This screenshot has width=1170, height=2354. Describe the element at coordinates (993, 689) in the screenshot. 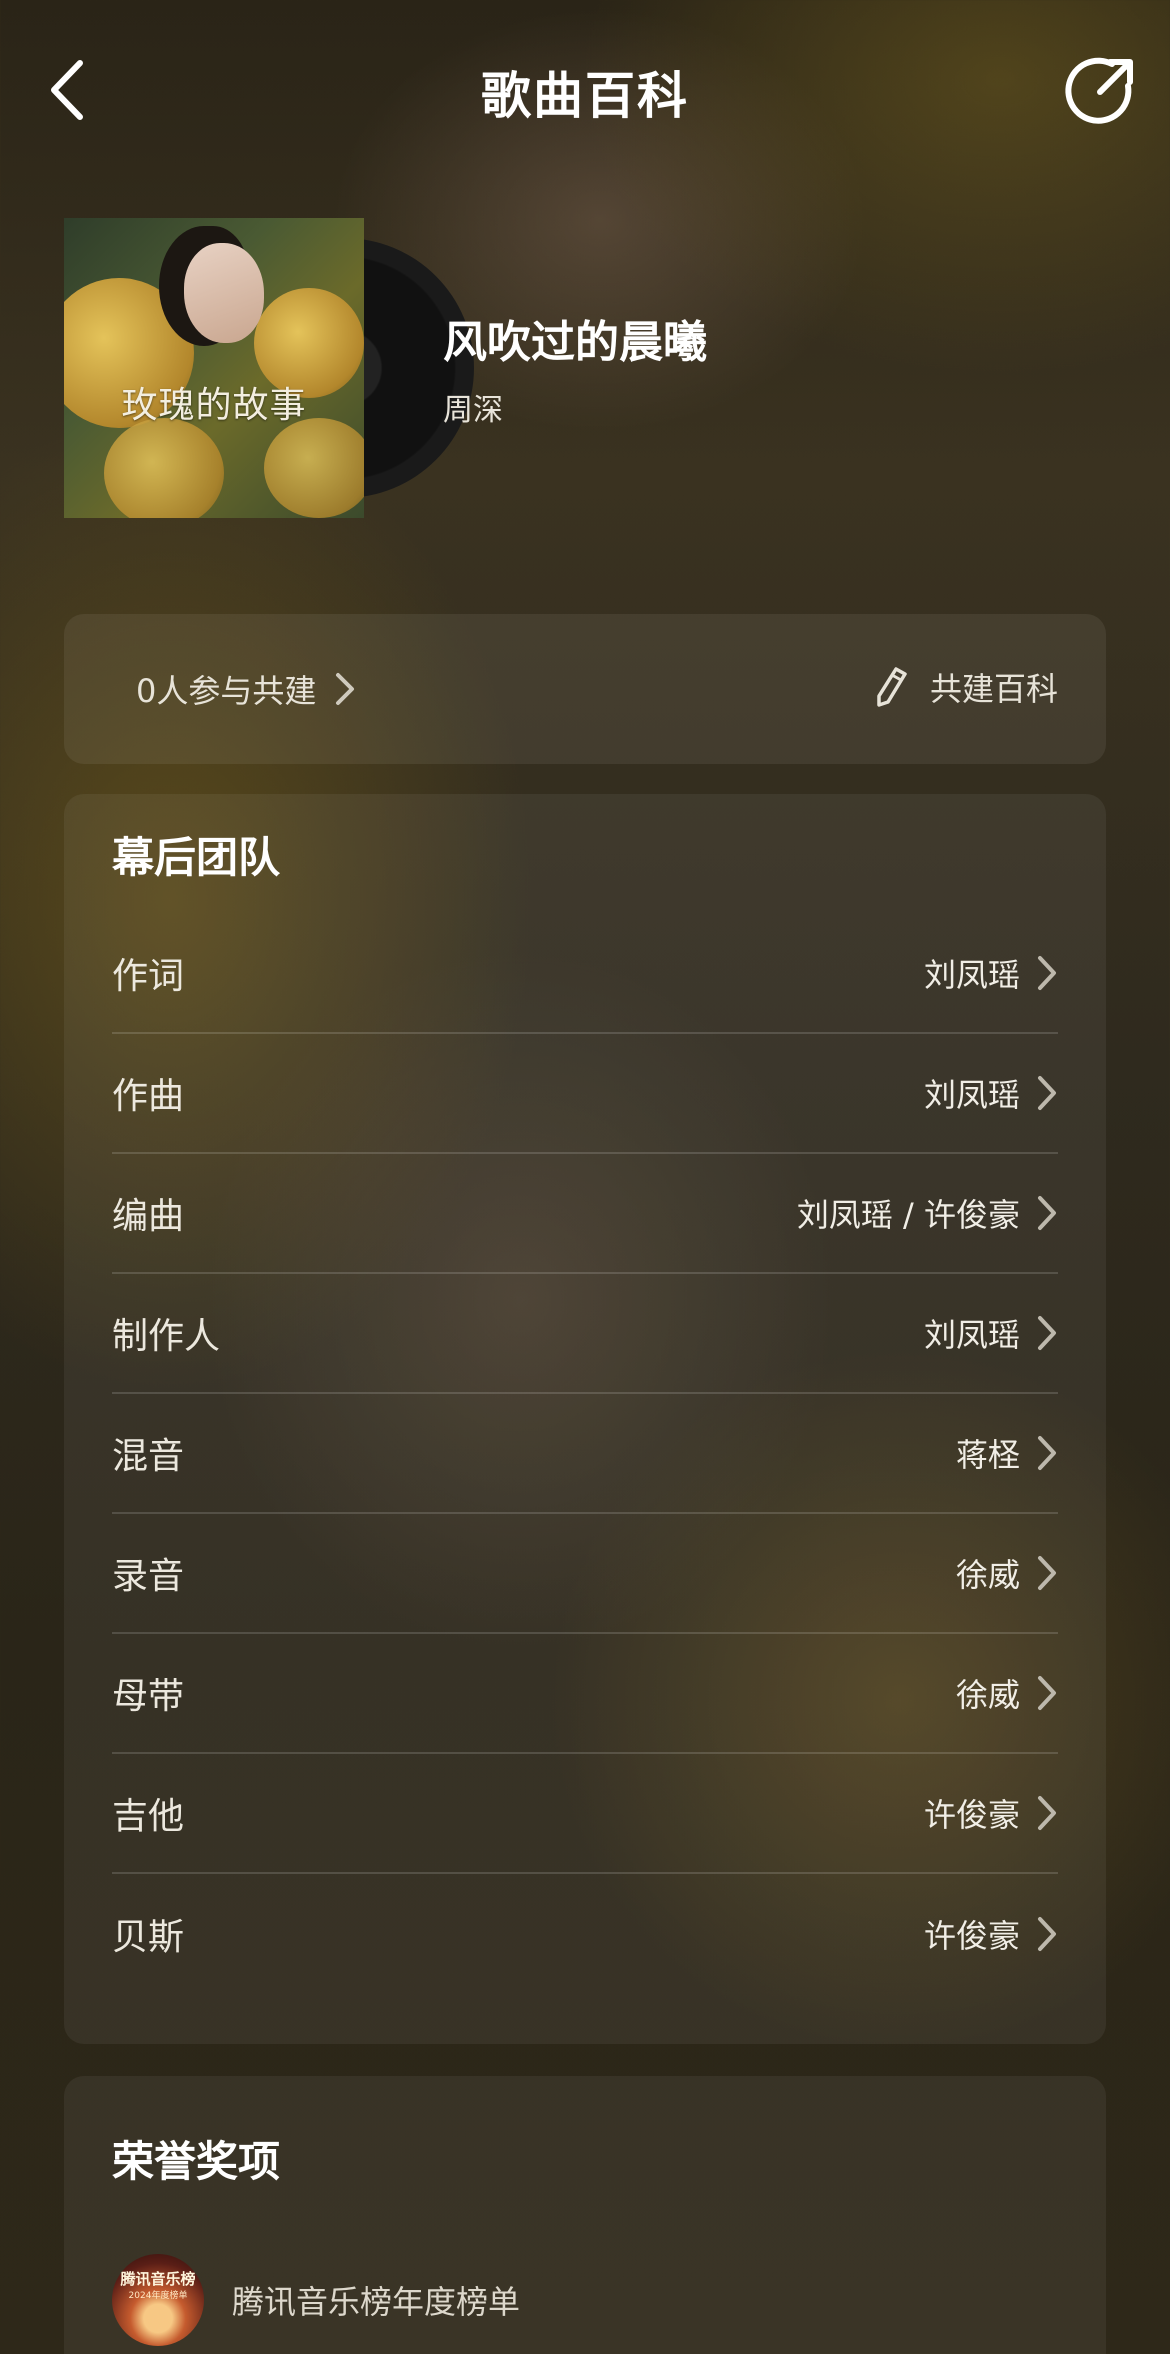

I see `cobuild-button-label: 共建百科` at that location.